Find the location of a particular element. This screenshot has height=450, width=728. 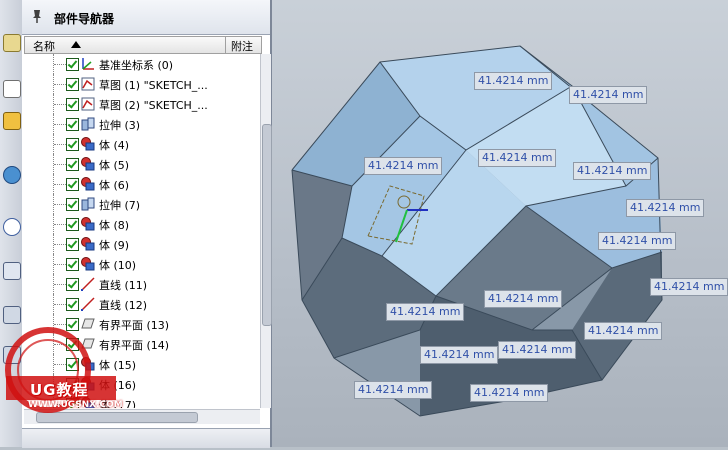

tree-item: 拉伸 (3) is located at coordinates (142, 124).